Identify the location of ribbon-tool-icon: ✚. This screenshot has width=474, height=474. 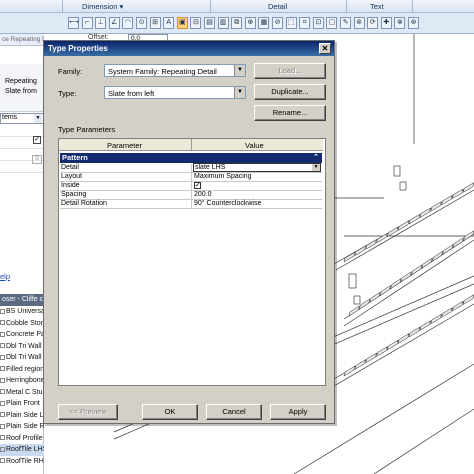
(386, 23).